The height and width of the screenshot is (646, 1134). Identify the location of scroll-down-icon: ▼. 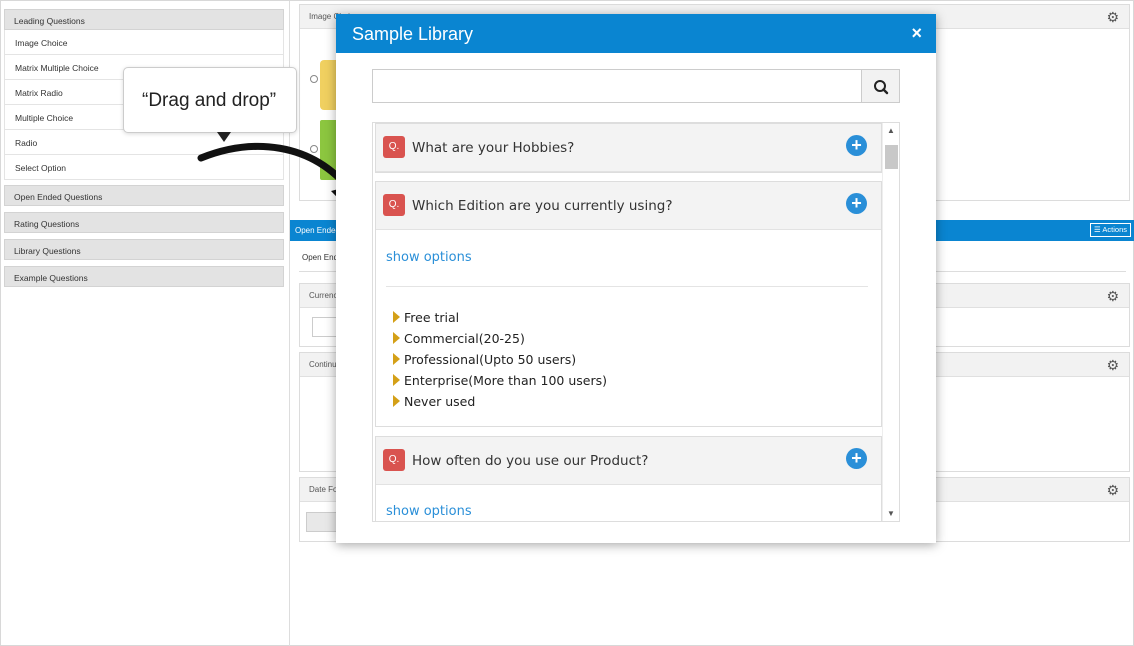
(891, 513).